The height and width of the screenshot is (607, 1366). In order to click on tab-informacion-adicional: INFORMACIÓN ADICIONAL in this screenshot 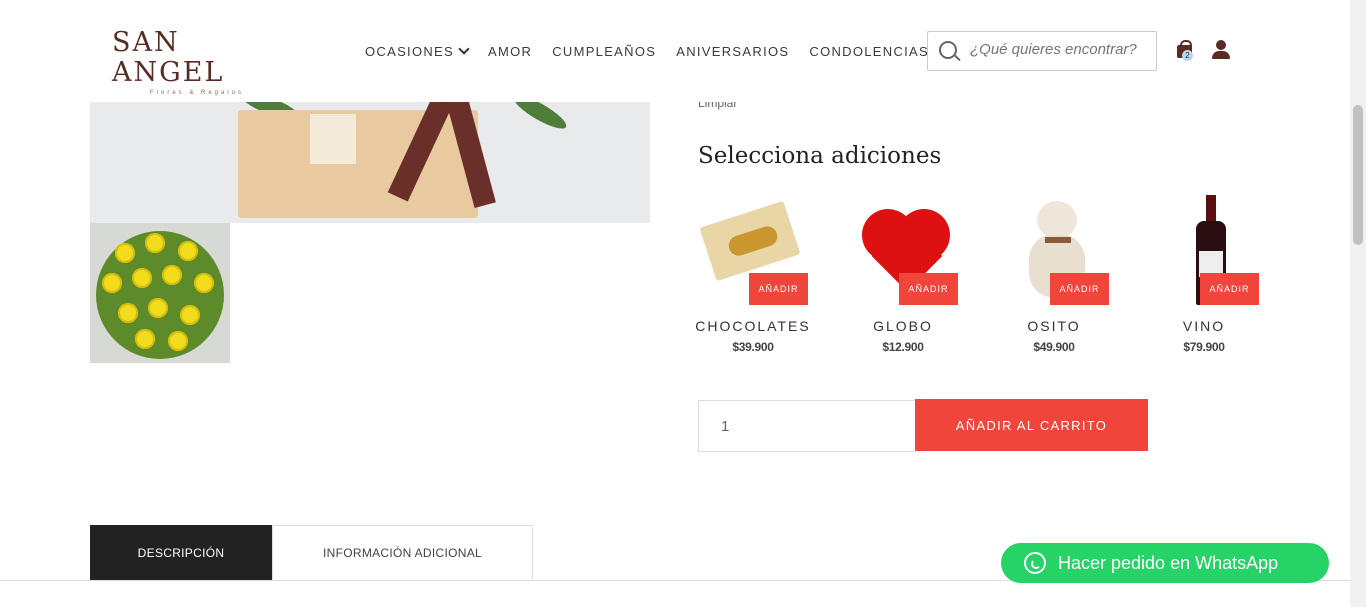, I will do `click(402, 553)`.